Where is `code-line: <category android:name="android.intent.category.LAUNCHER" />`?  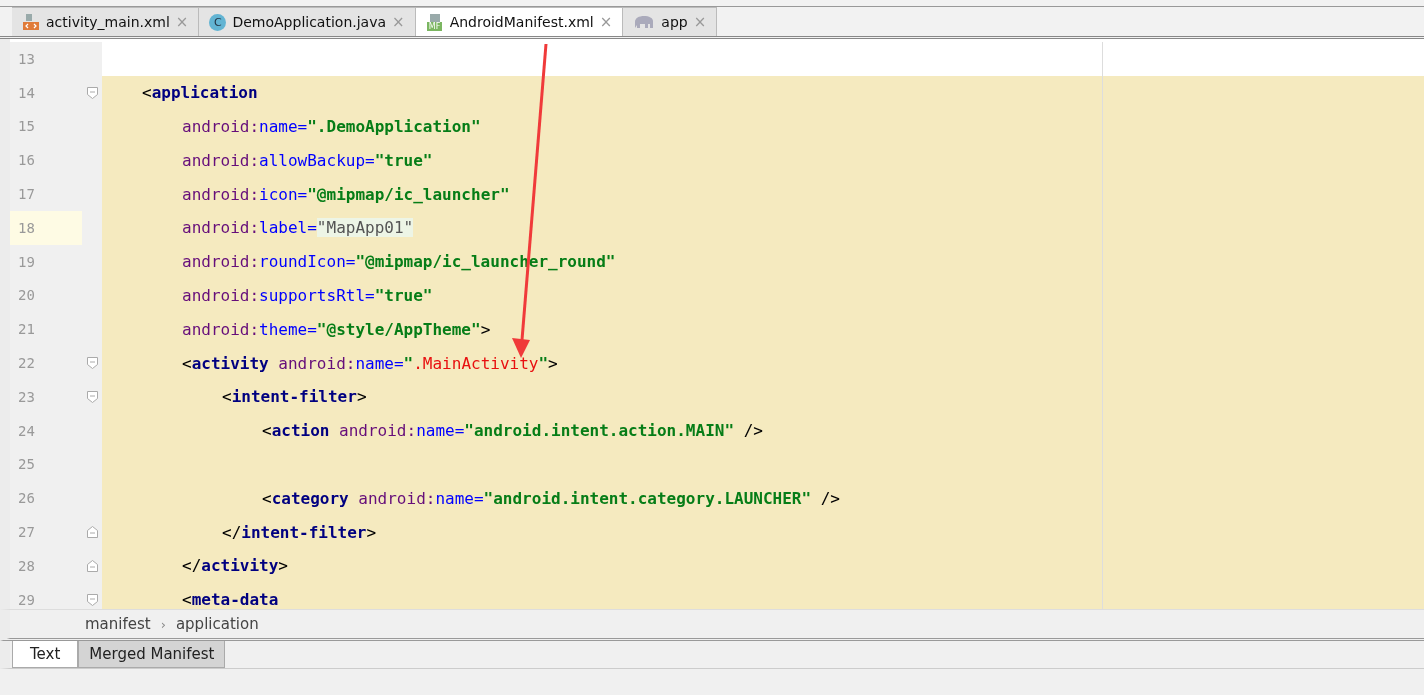
code-line: <category android:name="android.intent.category.LAUNCHER" /> is located at coordinates (551, 498).